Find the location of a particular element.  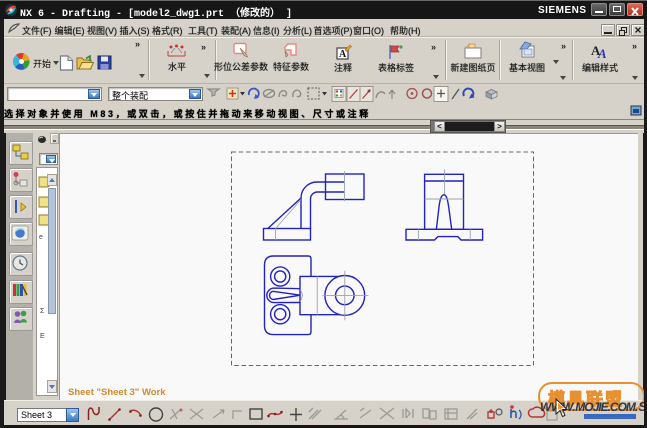

svg-text: A is located at coordinates (602, 52).